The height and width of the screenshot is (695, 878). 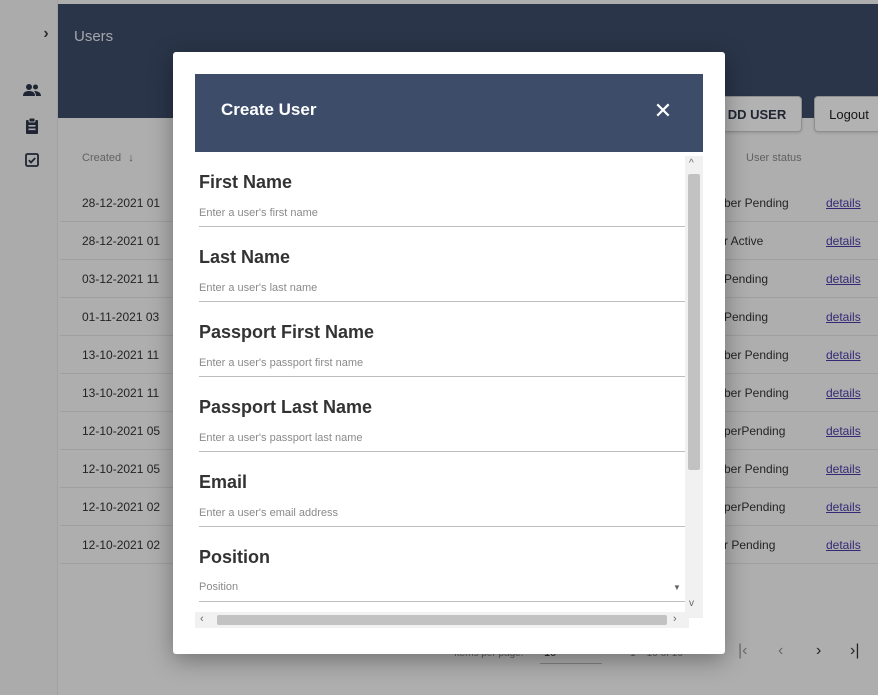 What do you see at coordinates (202, 619) in the screenshot?
I see `scroll-left-arrow-icon: ‹` at bounding box center [202, 619].